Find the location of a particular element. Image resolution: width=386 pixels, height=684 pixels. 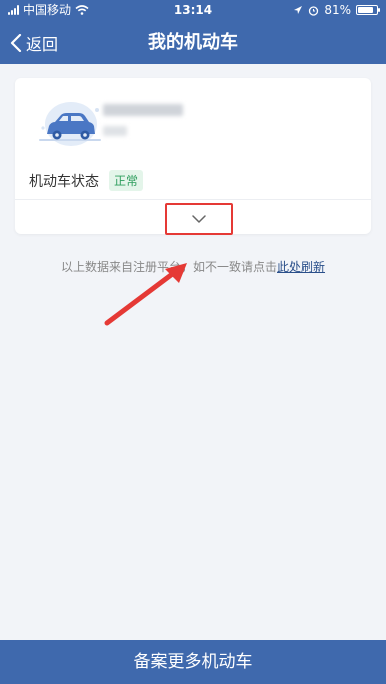

battery-icon is located at coordinates (368, 10).